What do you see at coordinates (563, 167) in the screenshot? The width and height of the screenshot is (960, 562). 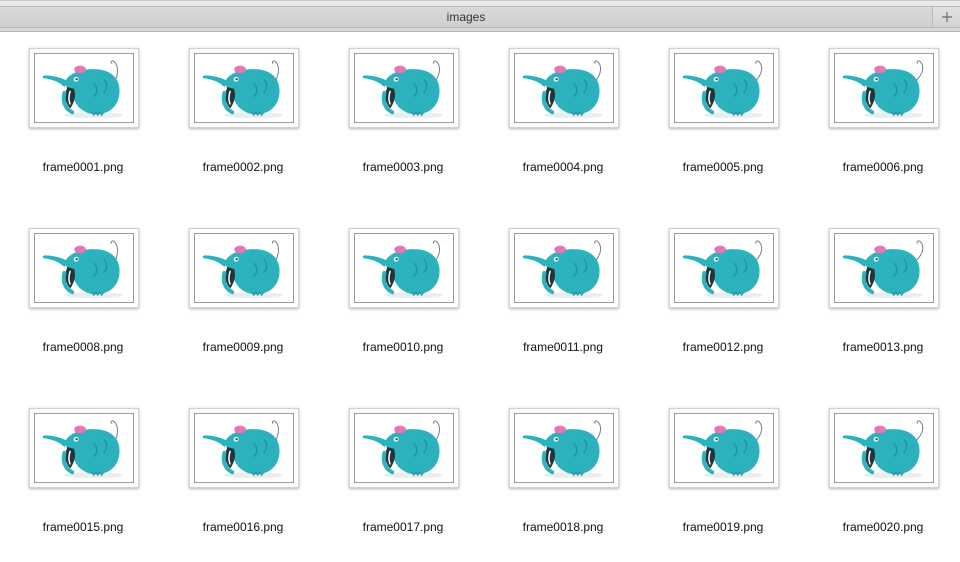 I see `file-name: frame0004.png` at bounding box center [563, 167].